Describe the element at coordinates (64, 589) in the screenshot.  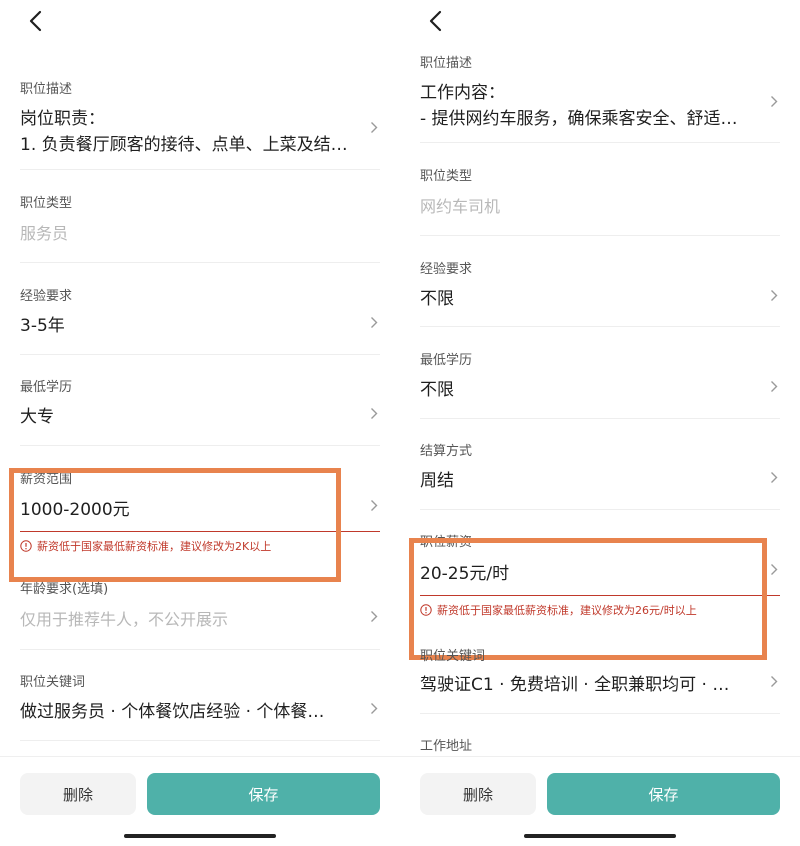
I see `age-label: 年龄要求(选填)` at that location.